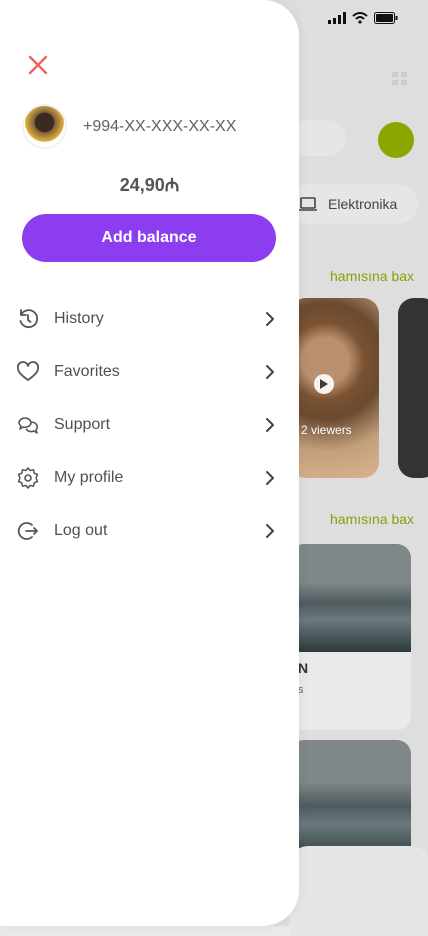 This screenshot has width=428, height=936. I want to click on balance-amount: 24,90₼, so click(149, 185).